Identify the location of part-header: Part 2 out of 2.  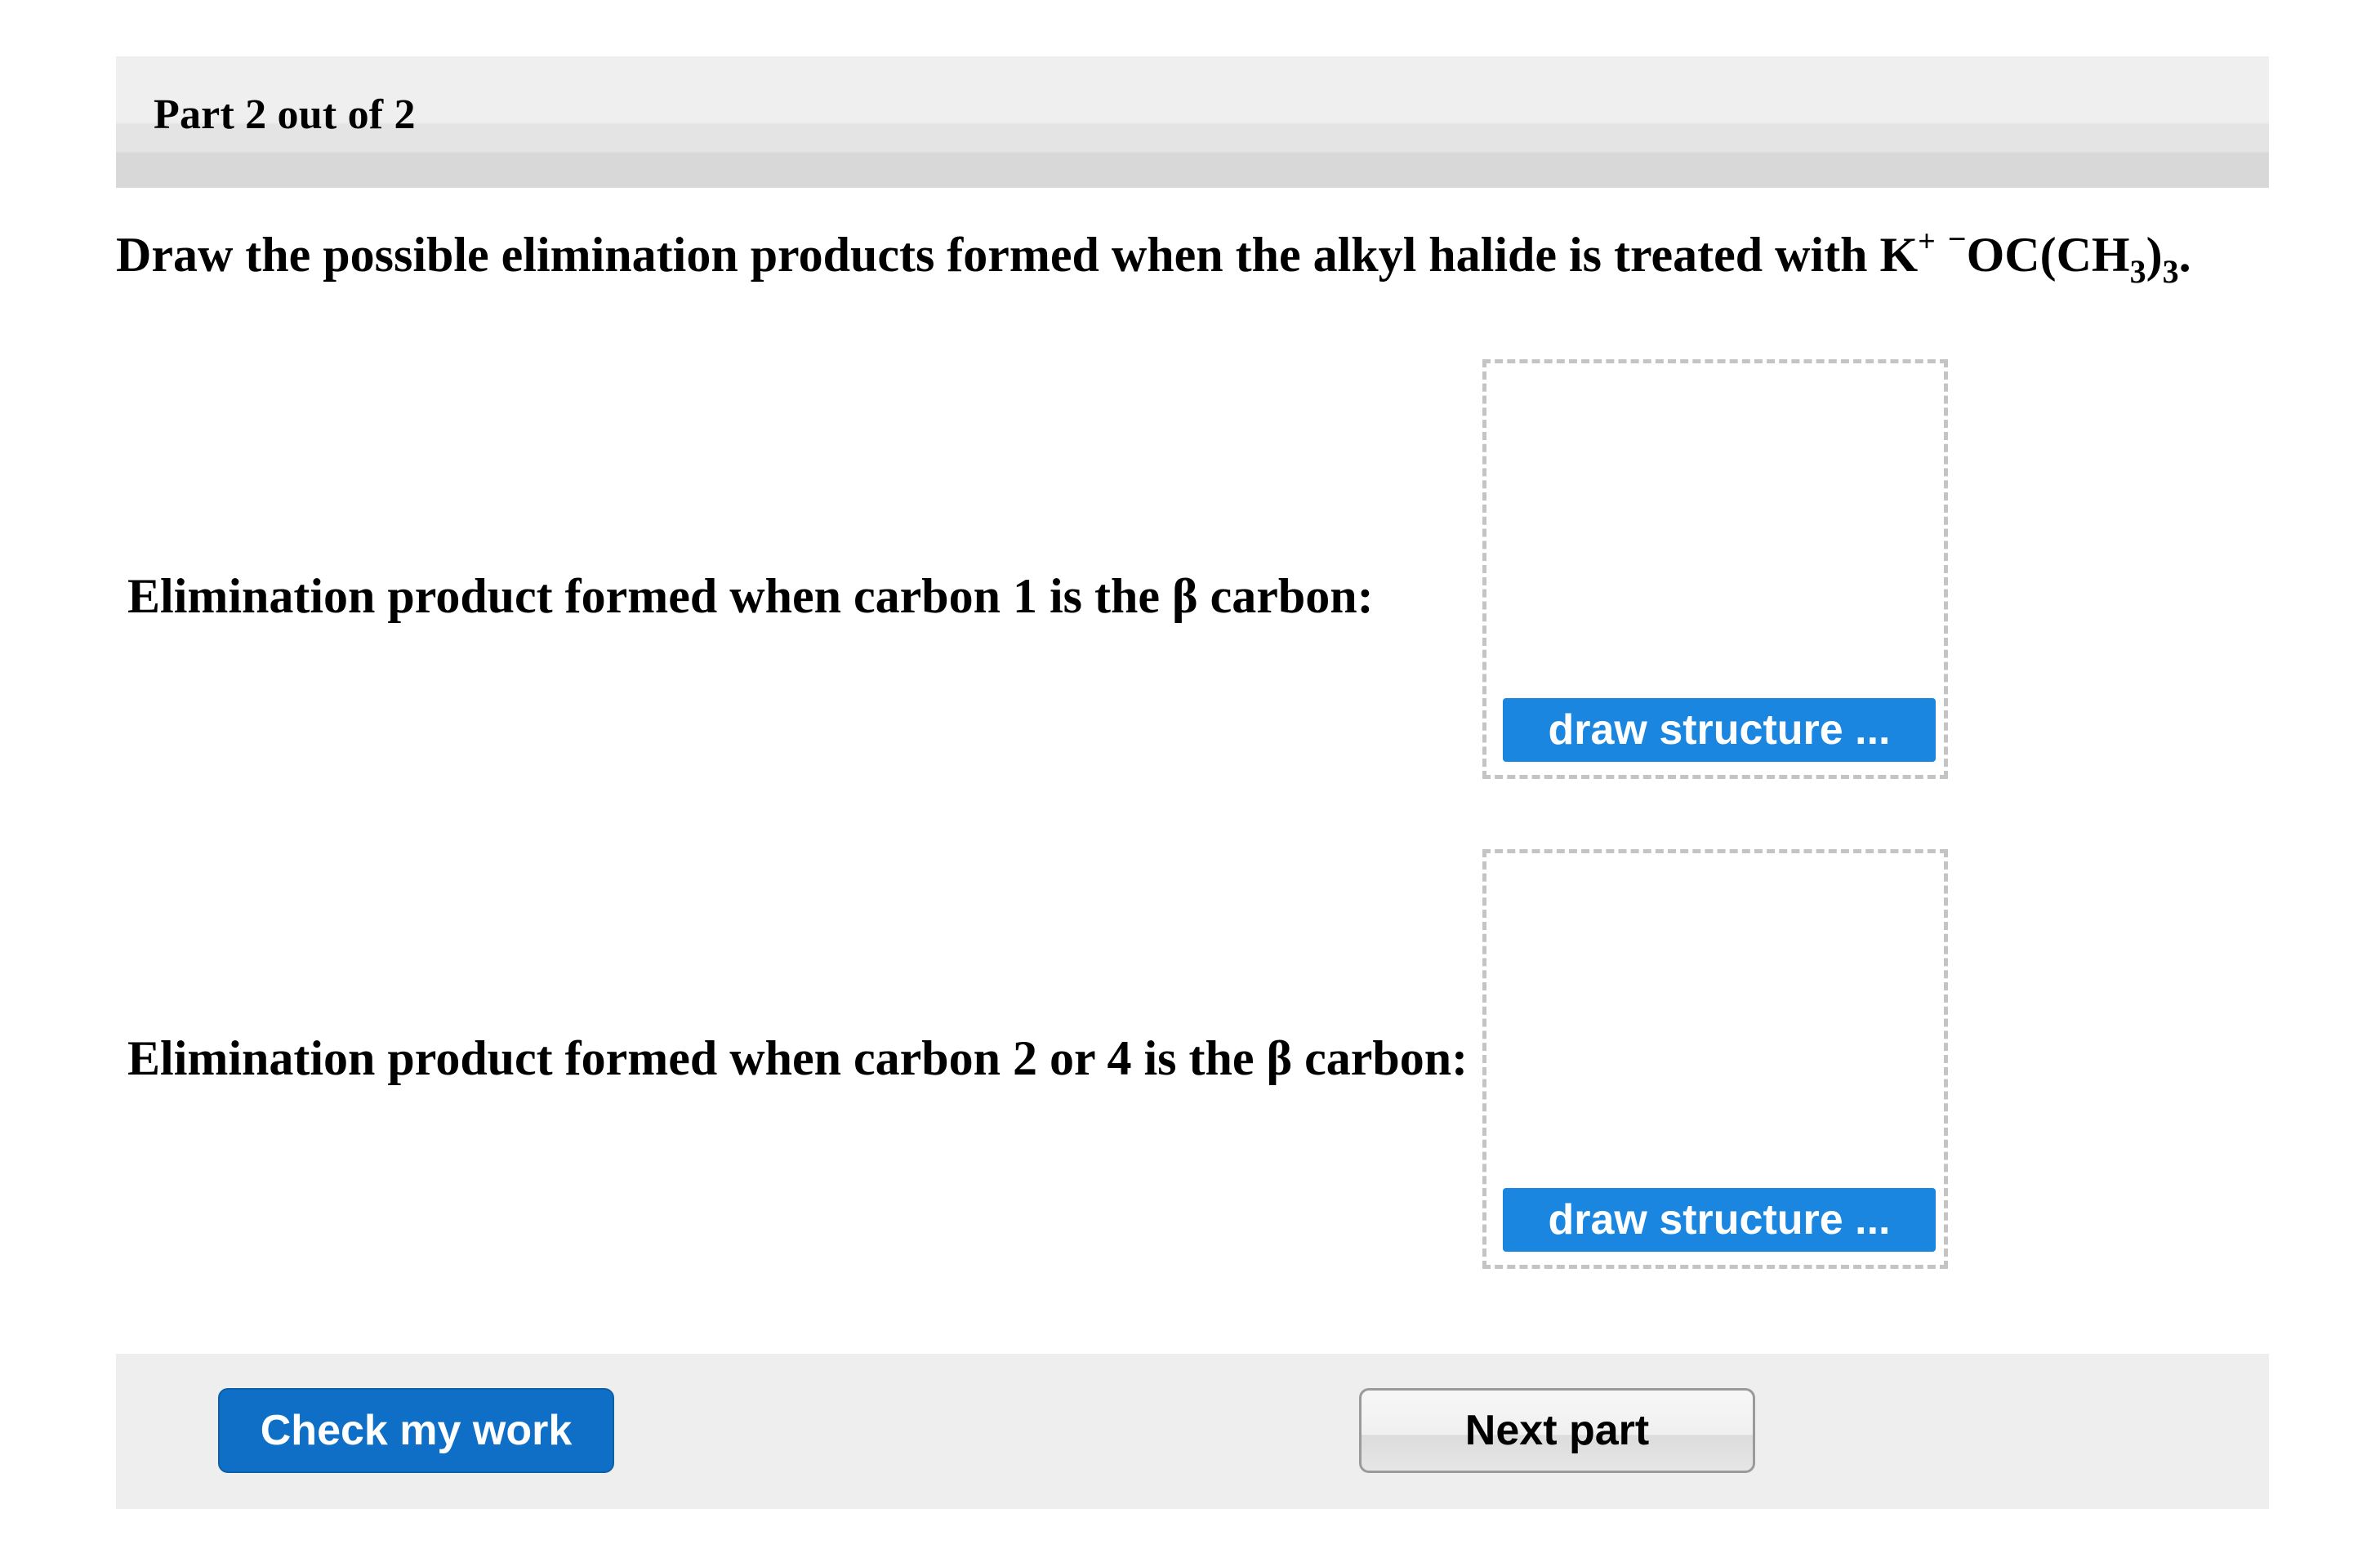
(1192, 122).